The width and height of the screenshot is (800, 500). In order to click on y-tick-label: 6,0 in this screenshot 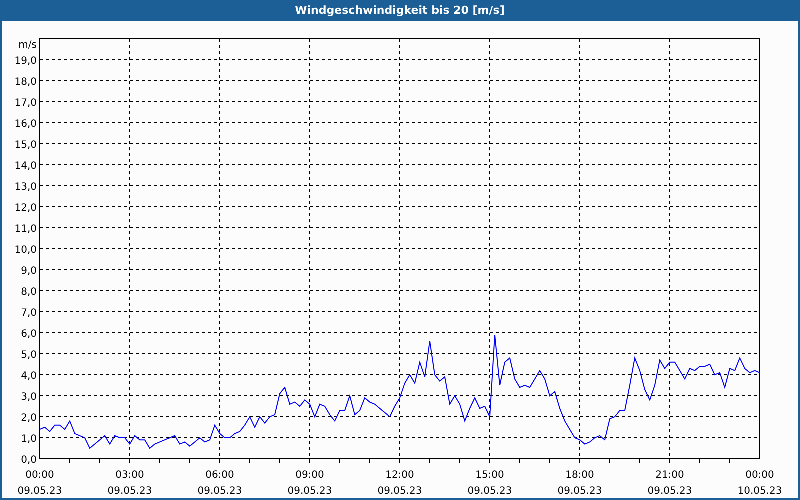, I will do `click(29, 334)`.